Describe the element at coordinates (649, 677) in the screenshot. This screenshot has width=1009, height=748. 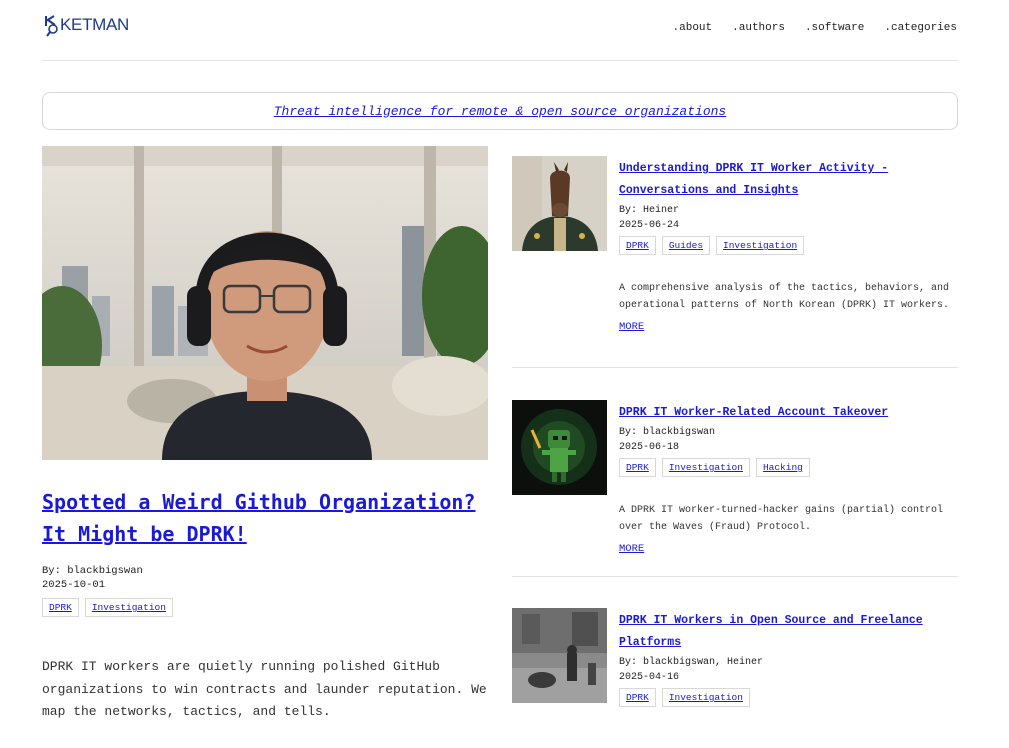
I see `article-date: 2025-04-16` at that location.